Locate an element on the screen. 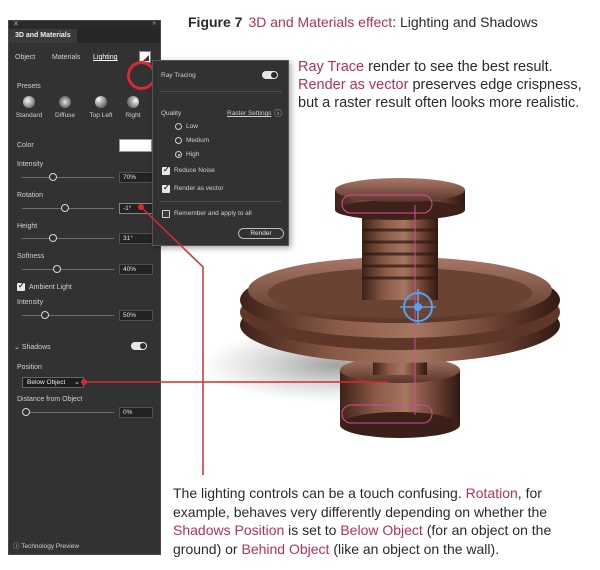 Image resolution: width=600 pixels, height=570 pixels. height-slider is located at coordinates (68, 238).